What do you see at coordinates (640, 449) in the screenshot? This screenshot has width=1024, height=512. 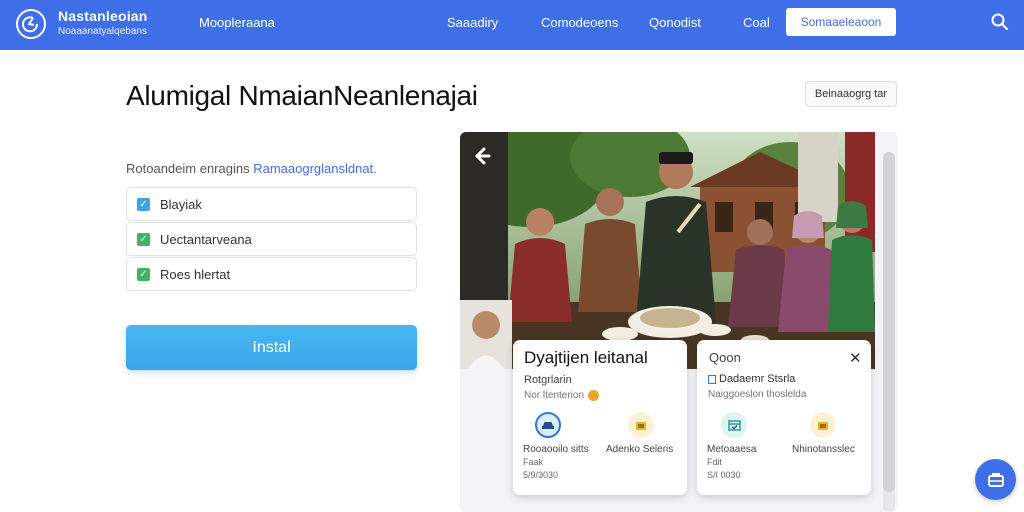 I see `feature-label: Adenko Seleris` at bounding box center [640, 449].